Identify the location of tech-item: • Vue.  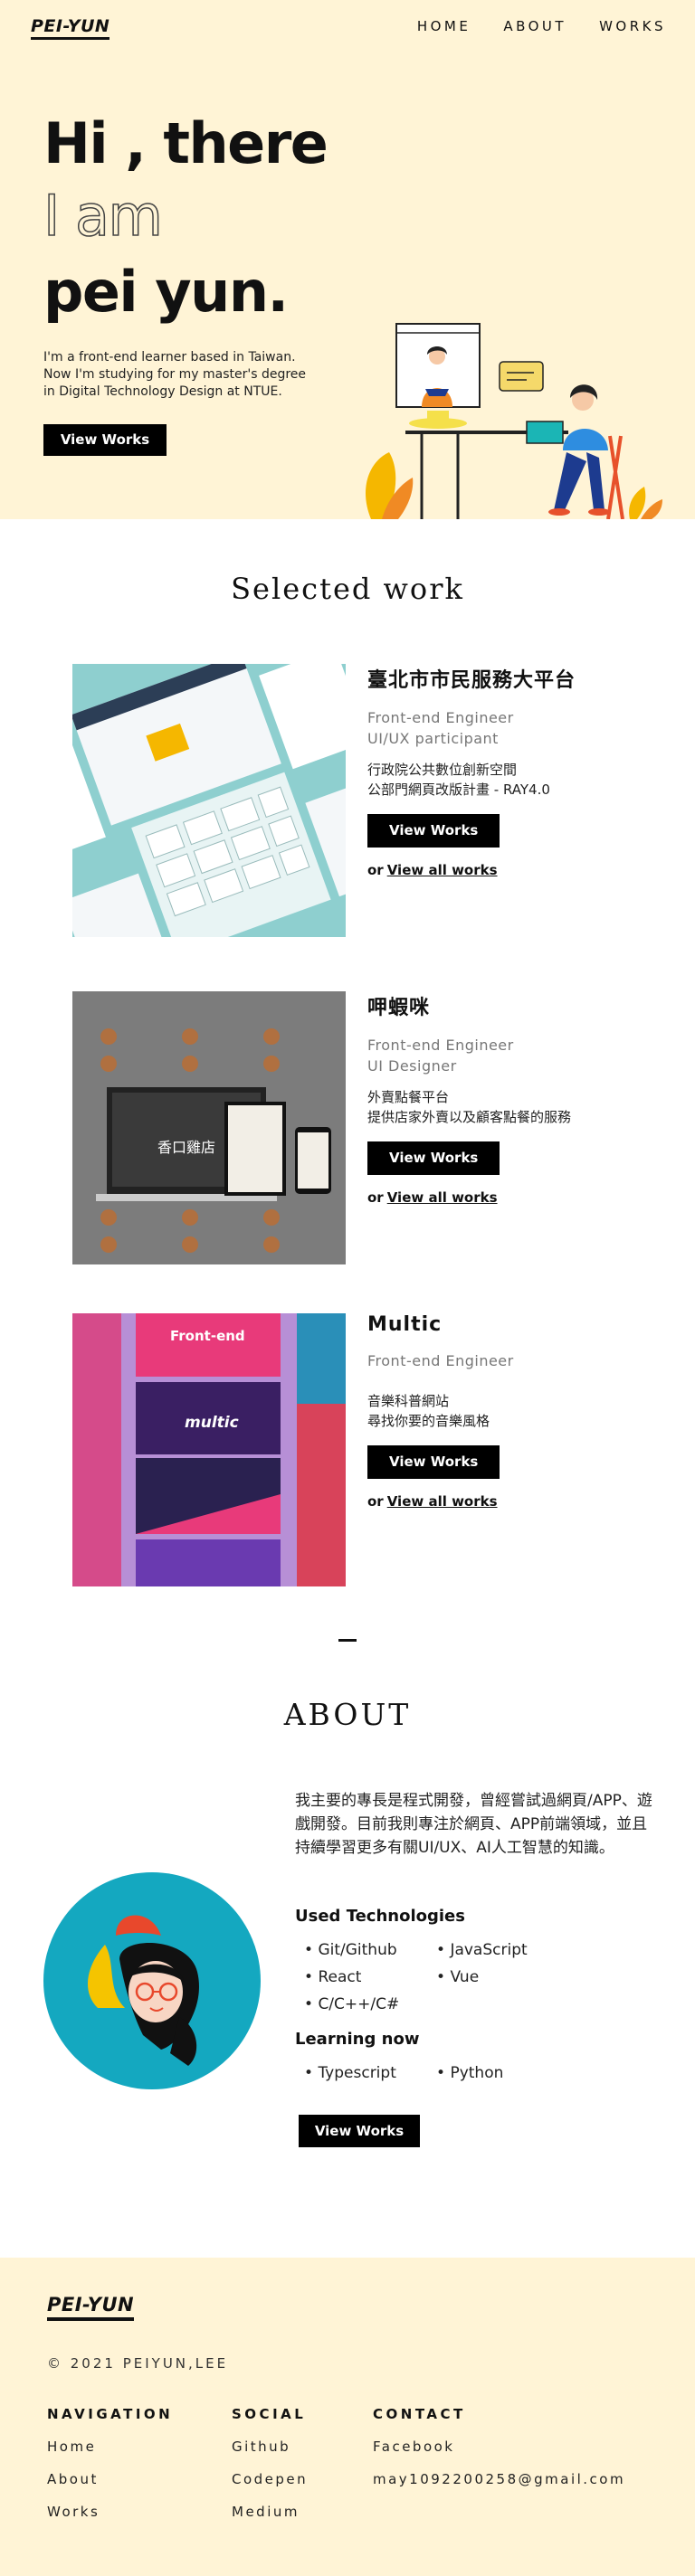
(458, 1977).